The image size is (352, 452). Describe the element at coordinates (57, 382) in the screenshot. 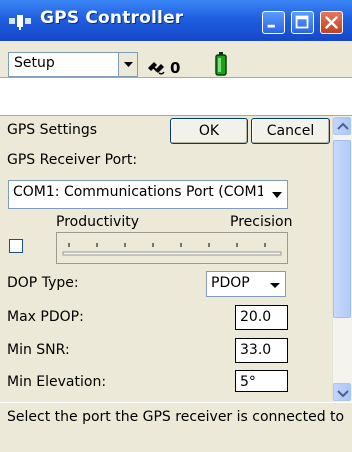

I see `min-elevation-label: Min Elevation:` at that location.